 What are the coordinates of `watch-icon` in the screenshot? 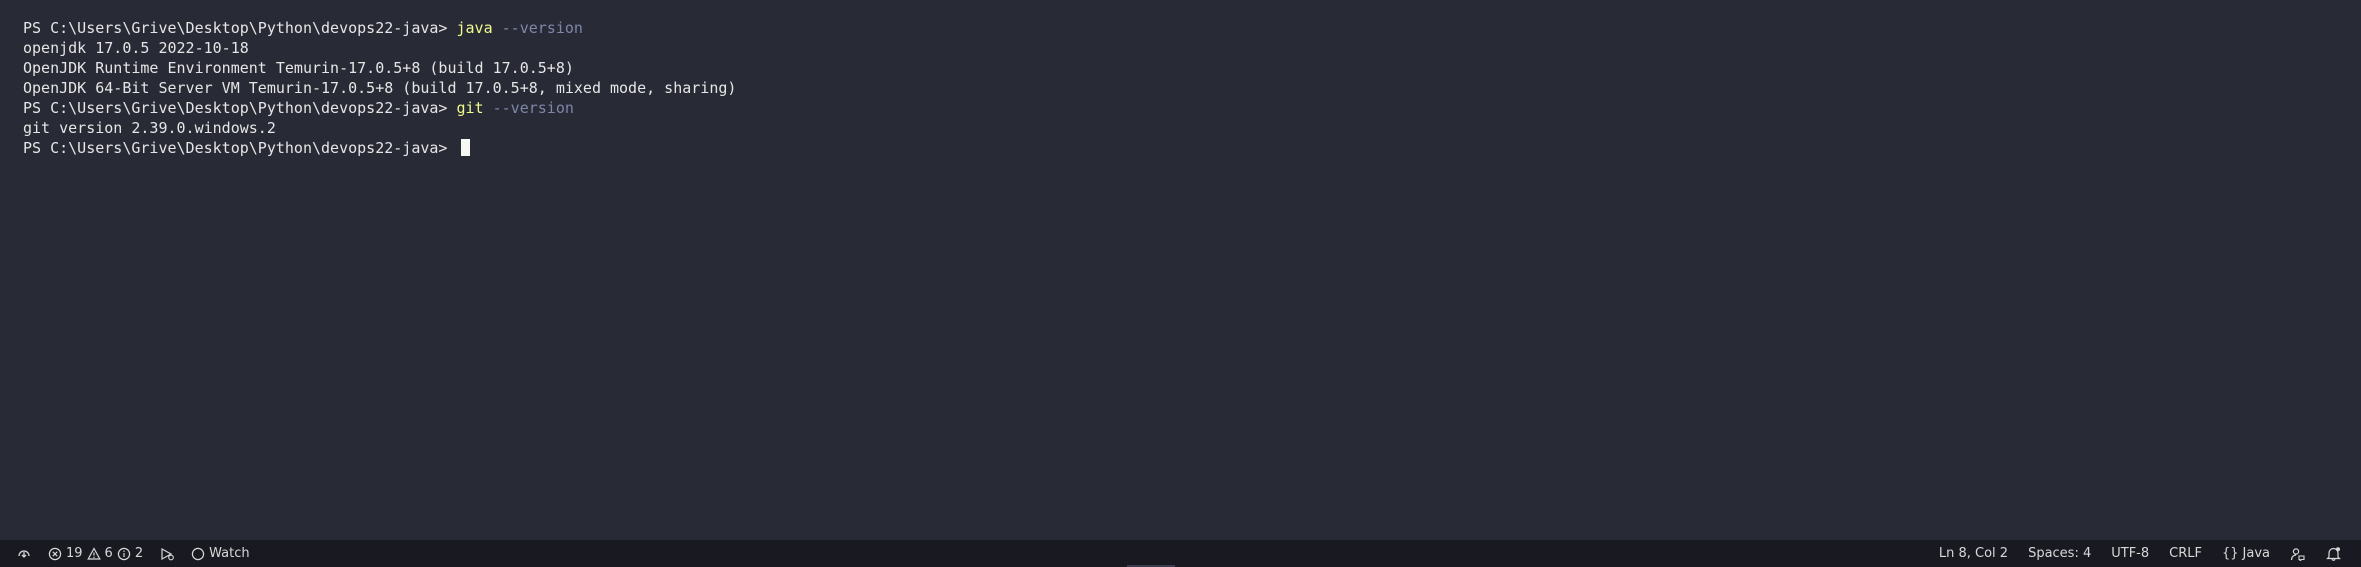 It's located at (198, 554).